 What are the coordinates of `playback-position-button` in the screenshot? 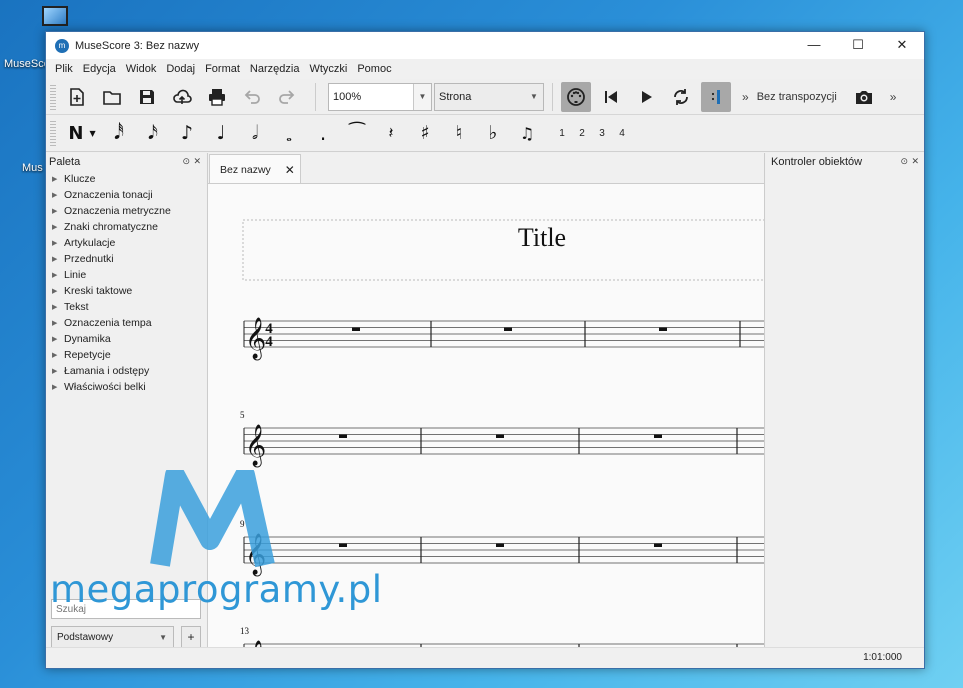 It's located at (716, 96).